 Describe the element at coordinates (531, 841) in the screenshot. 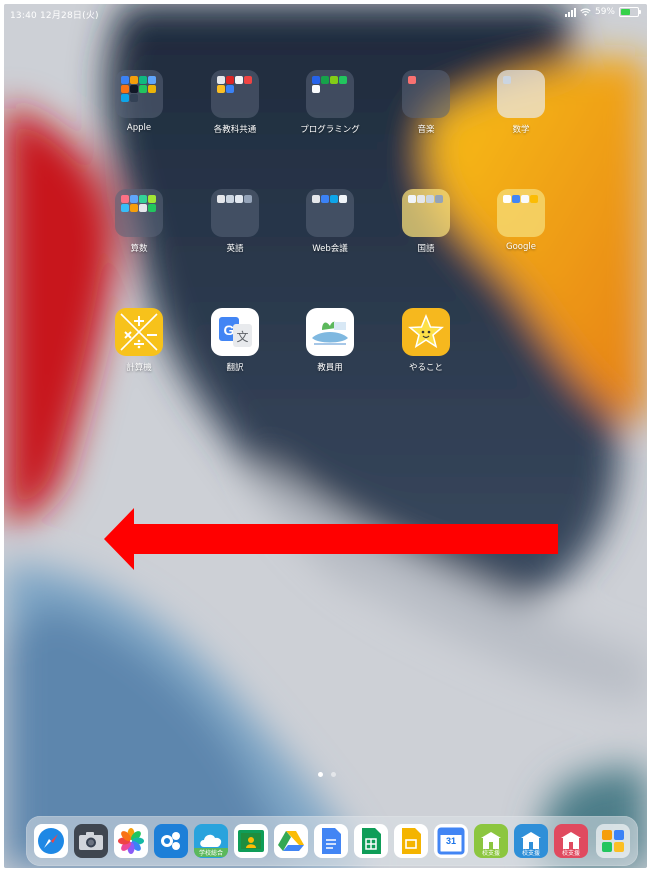

I see `school-support-blue-icon: 校支援` at that location.